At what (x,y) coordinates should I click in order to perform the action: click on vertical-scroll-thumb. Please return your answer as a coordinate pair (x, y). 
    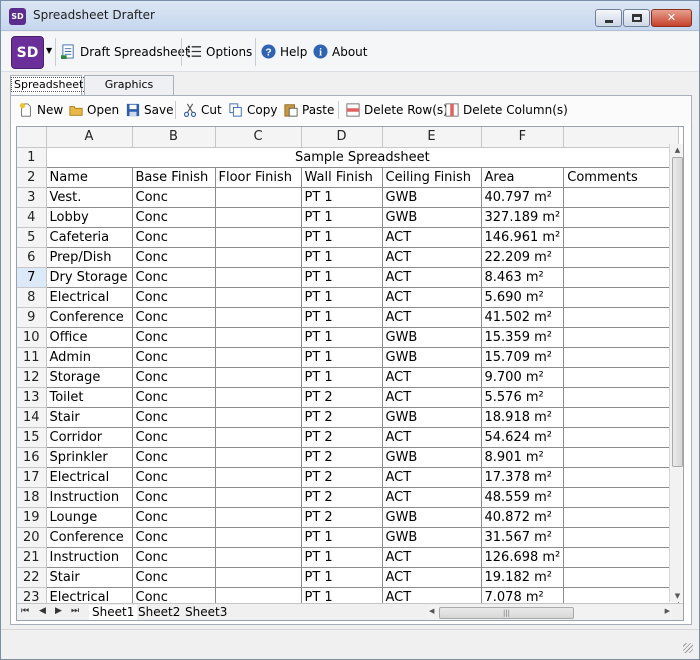
    Looking at the image, I should click on (677, 312).